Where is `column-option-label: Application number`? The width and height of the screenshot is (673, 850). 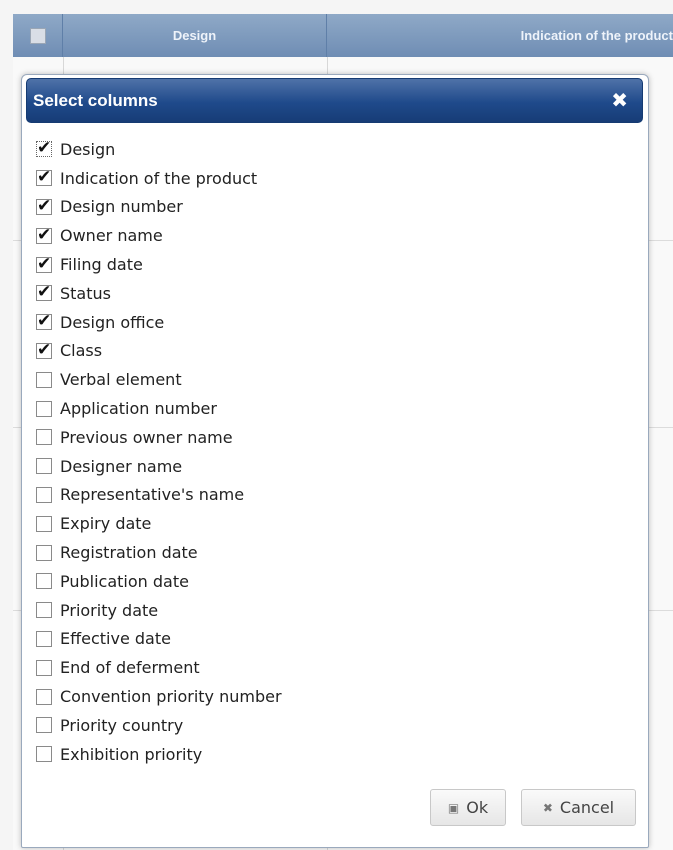
column-option-label: Application number is located at coordinates (138, 409).